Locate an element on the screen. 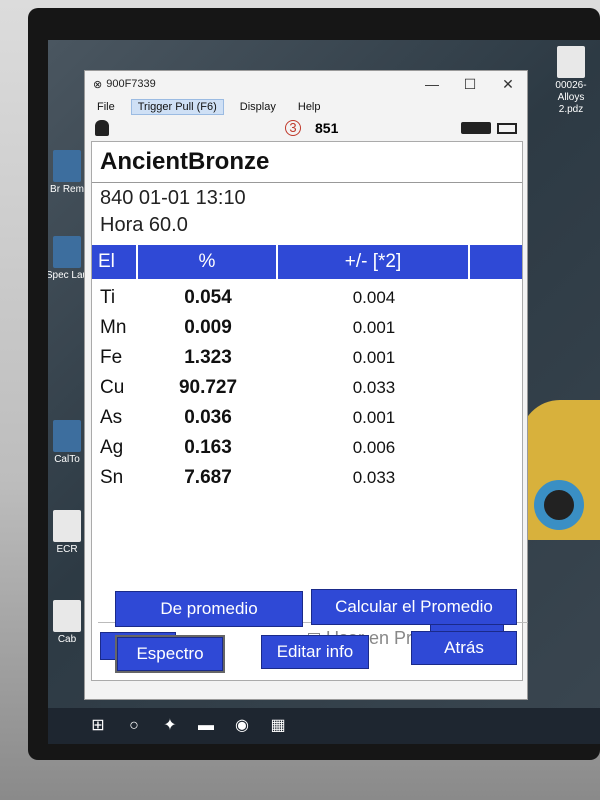 This screenshot has width=600, height=800. percent-cell: 0.054 is located at coordinates (208, 297).